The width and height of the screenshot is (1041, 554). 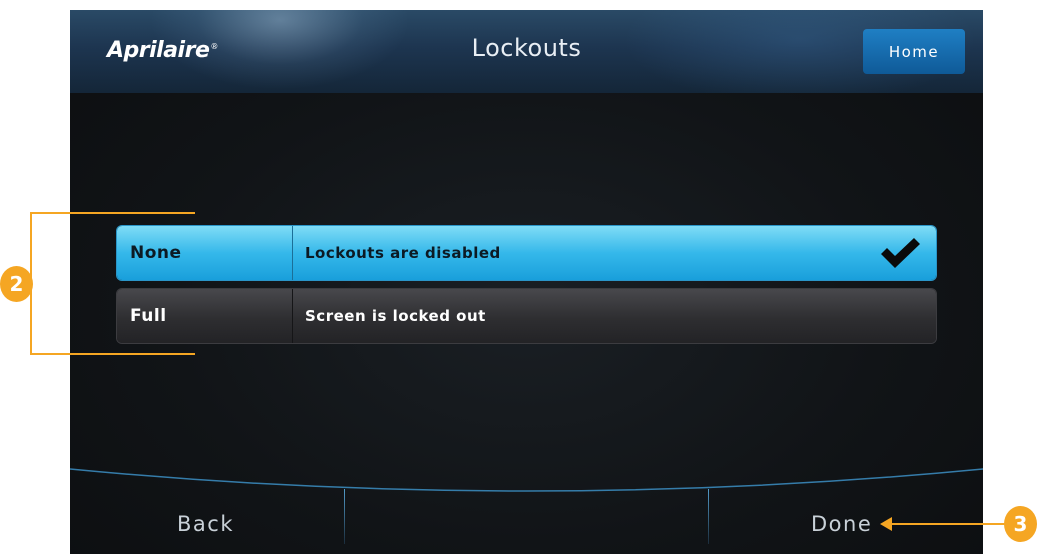 I want to click on arrow-head-icon, so click(x=886, y=524).